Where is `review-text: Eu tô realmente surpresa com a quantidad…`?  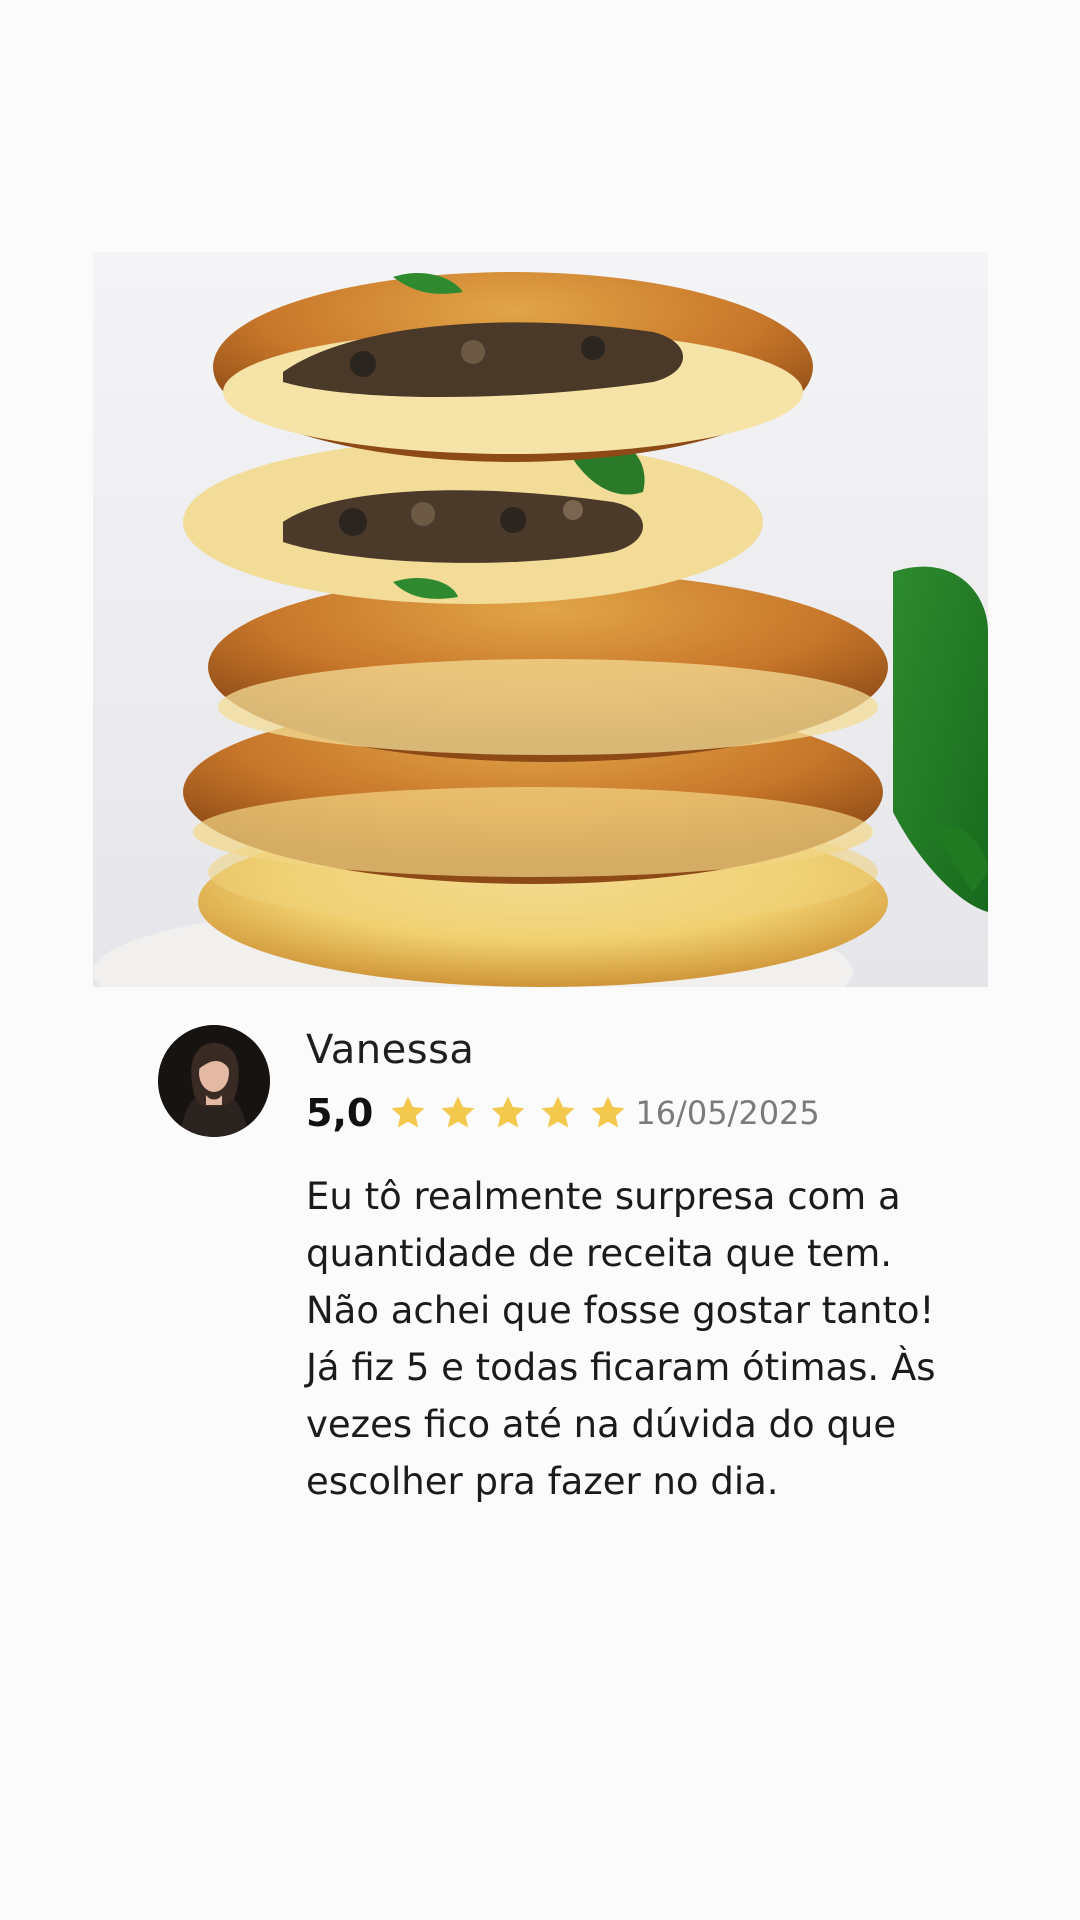 review-text: Eu tô realmente surpresa com a quantidad… is located at coordinates (621, 1339).